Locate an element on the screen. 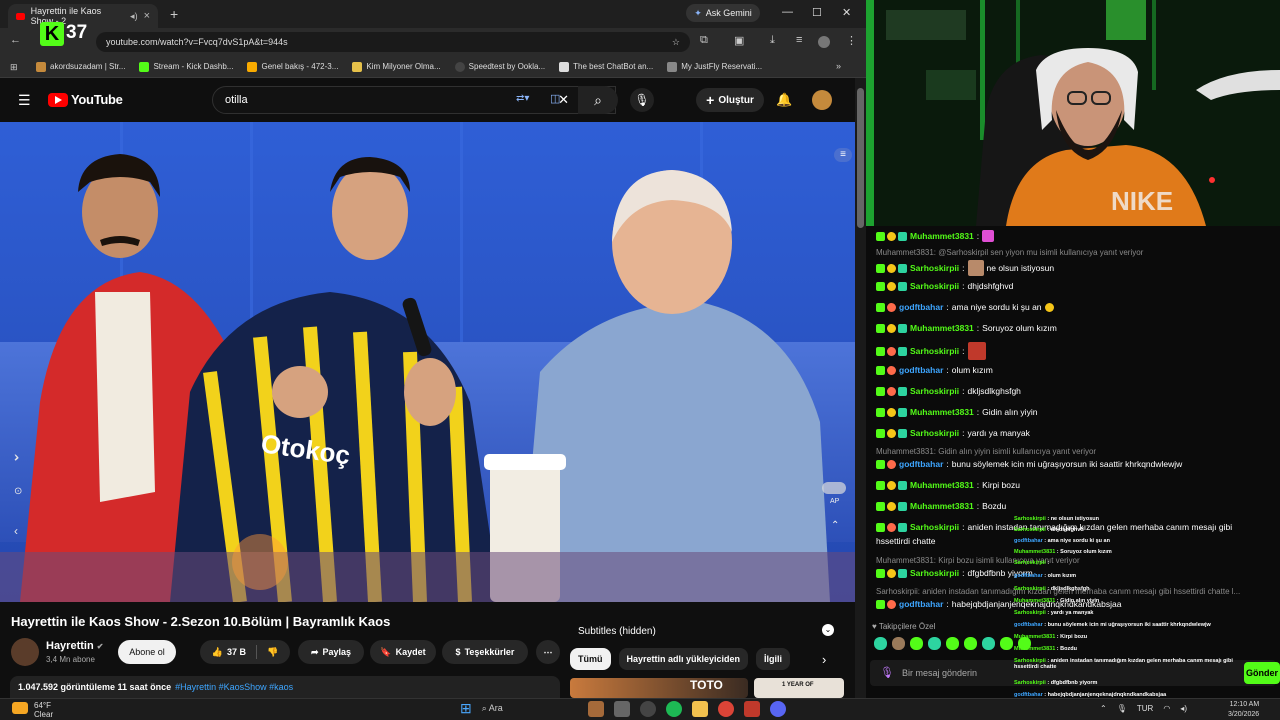 The image size is (1280, 720). chat-message: Muhammet3831: Bozdu is located at coordinates (941, 506).